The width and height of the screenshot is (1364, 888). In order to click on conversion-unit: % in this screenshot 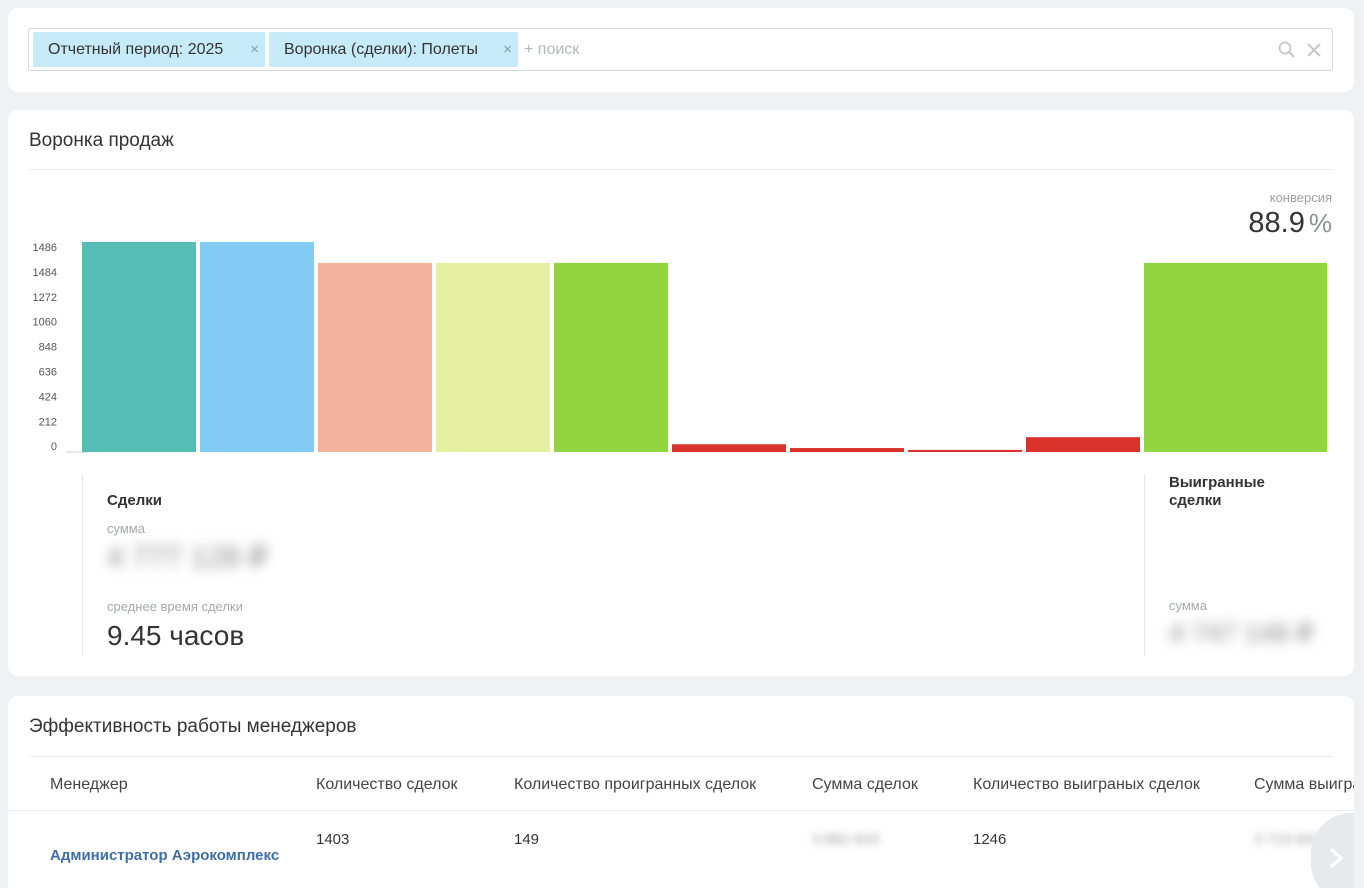, I will do `click(1320, 223)`.